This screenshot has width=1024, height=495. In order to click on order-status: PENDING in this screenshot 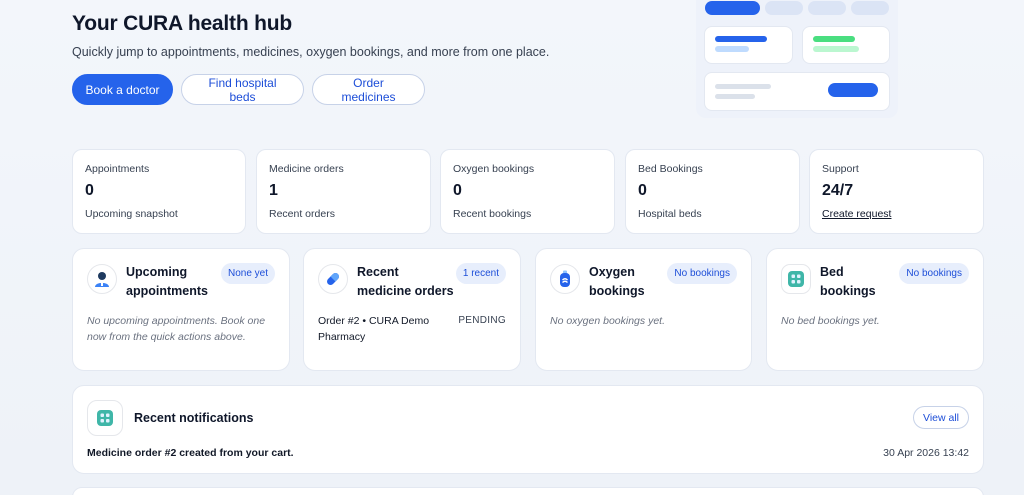, I will do `click(482, 320)`.